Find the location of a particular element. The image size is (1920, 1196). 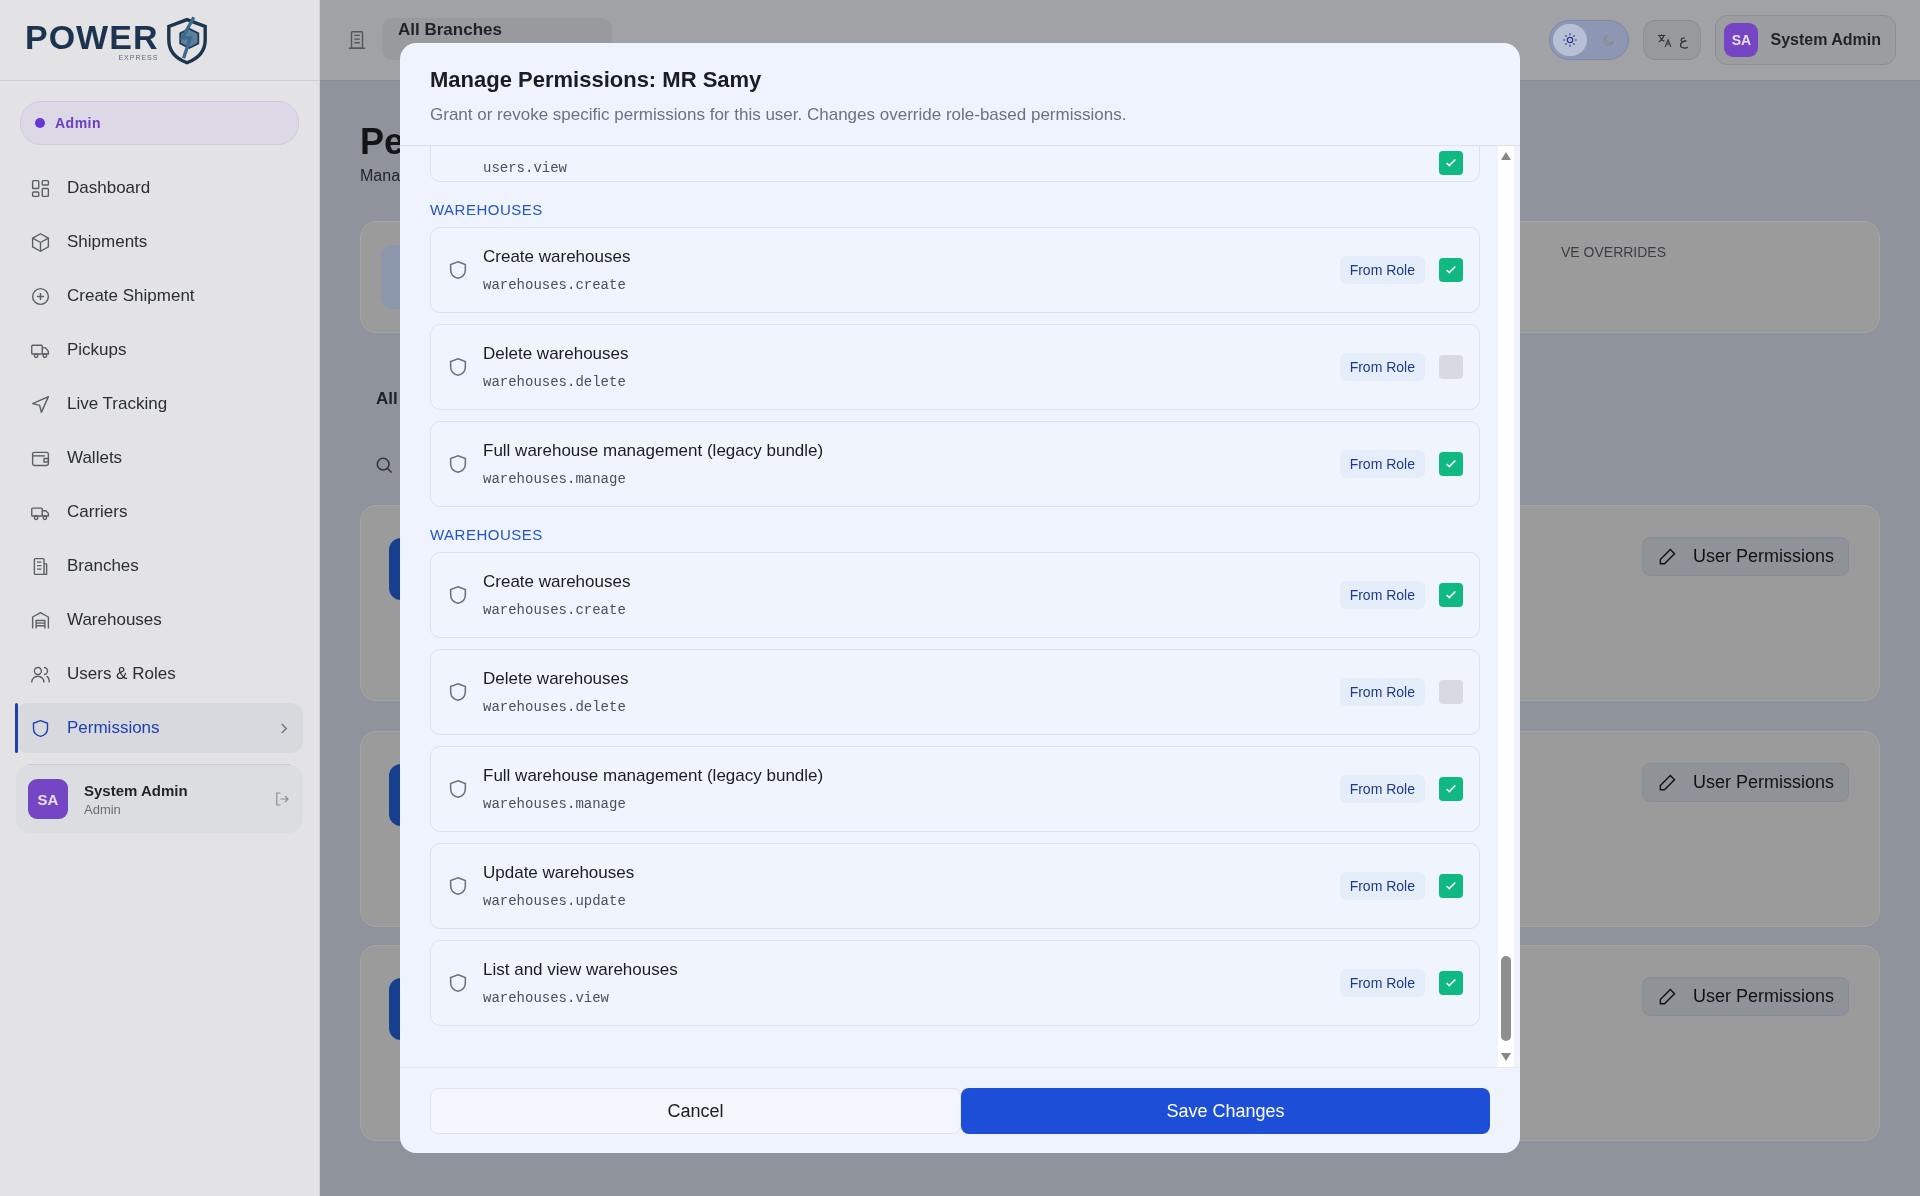

chevron-icon is located at coordinates (284, 728).